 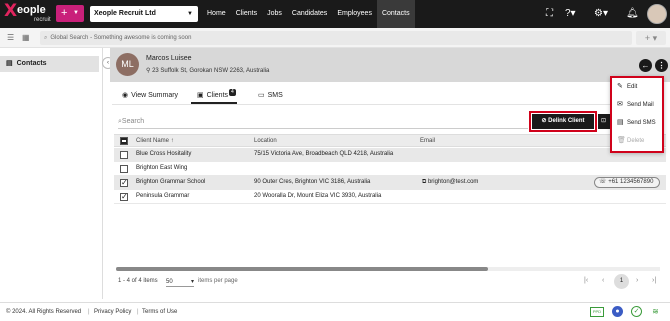 What do you see at coordinates (155, 95) in the screenshot?
I see `tab-label: View Summary` at bounding box center [155, 95].